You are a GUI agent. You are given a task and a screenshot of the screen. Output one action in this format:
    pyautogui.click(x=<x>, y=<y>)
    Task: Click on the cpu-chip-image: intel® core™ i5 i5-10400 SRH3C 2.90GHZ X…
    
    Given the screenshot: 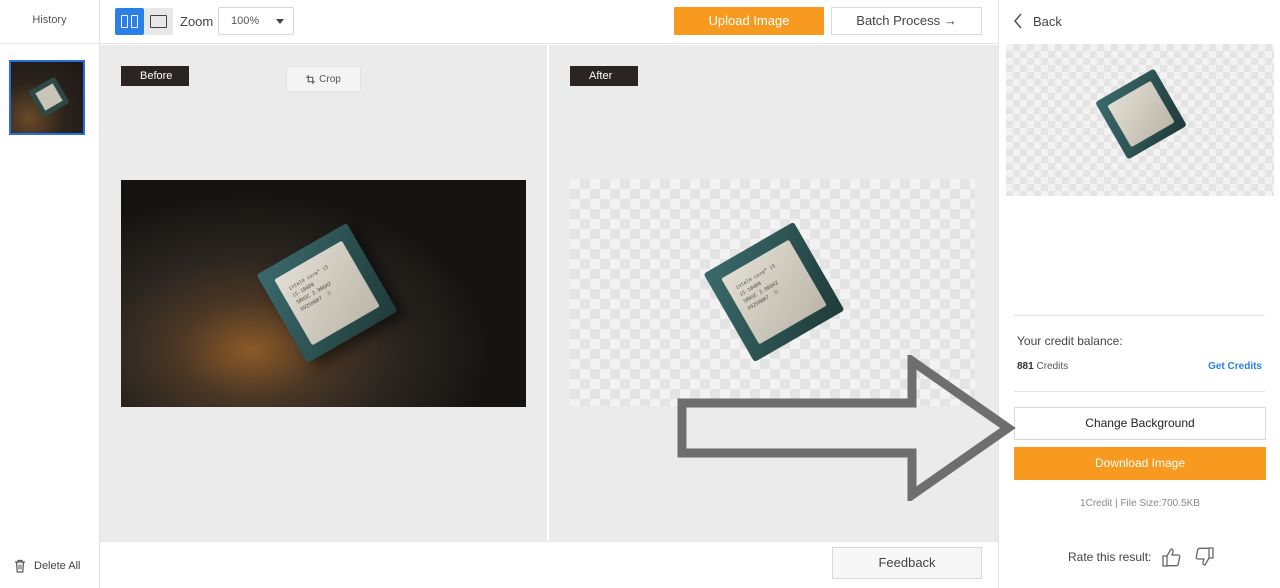 What is the action you would take?
    pyautogui.click(x=327, y=293)
    